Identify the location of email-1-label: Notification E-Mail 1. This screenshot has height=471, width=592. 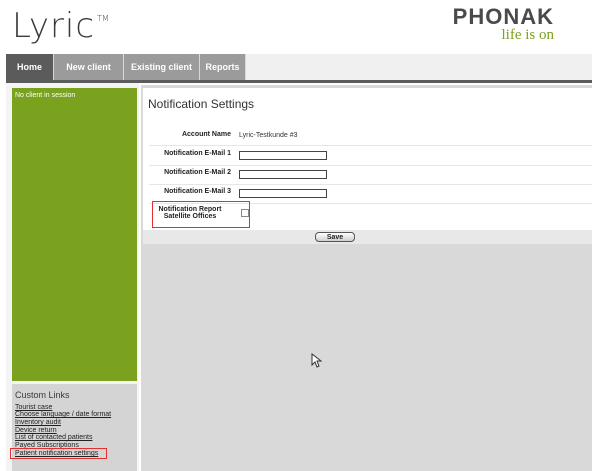
(197, 153).